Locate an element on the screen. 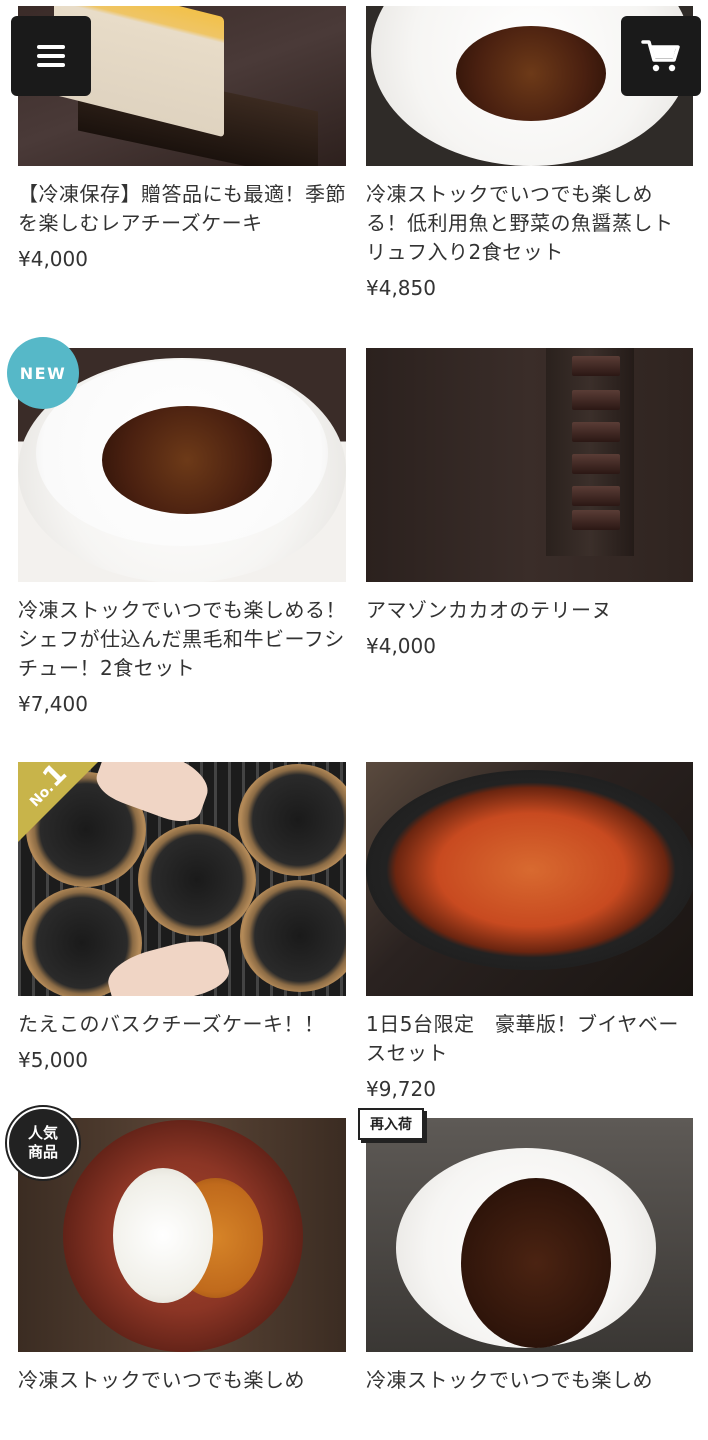 Image resolution: width=708 pixels, height=1440 pixels. product-price: ¥7,400 is located at coordinates (53, 704).